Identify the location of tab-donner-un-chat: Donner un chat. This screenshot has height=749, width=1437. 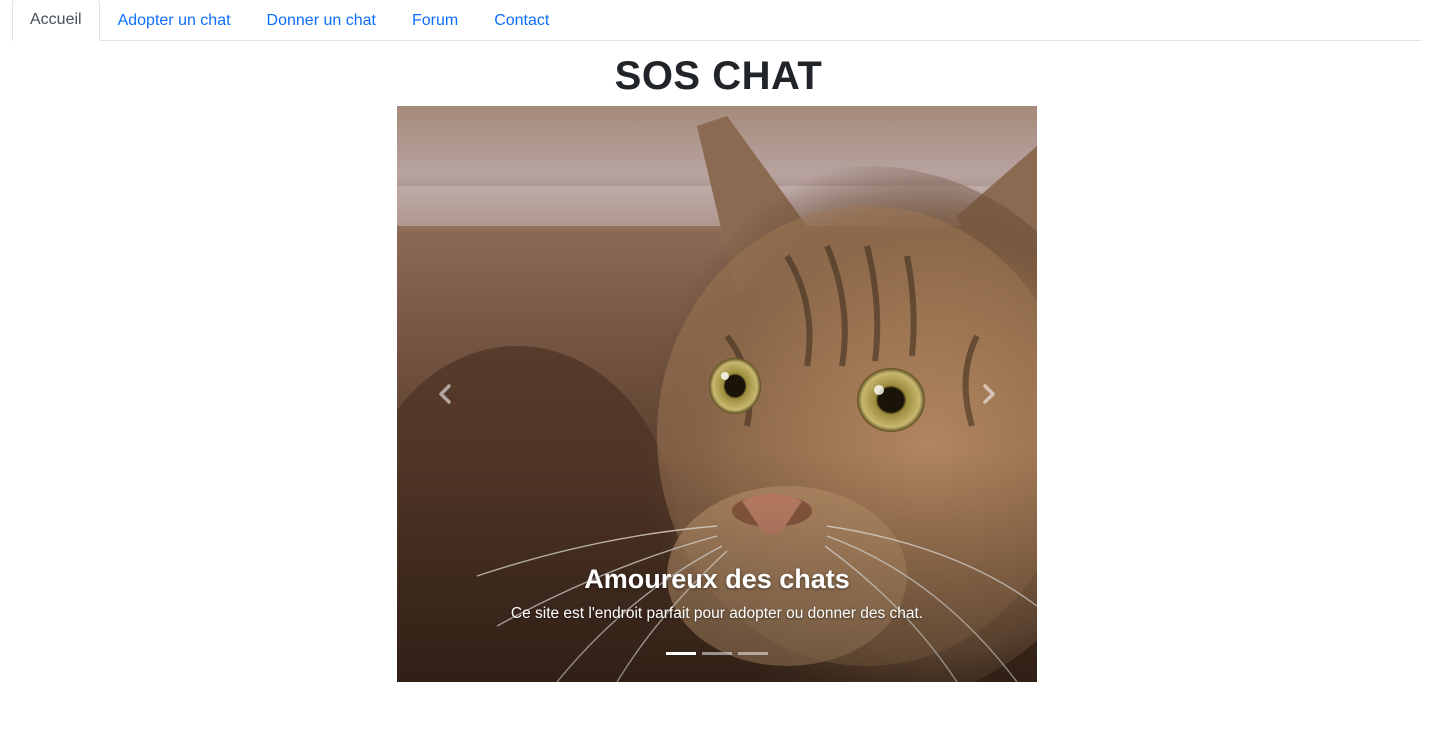
(321, 20).